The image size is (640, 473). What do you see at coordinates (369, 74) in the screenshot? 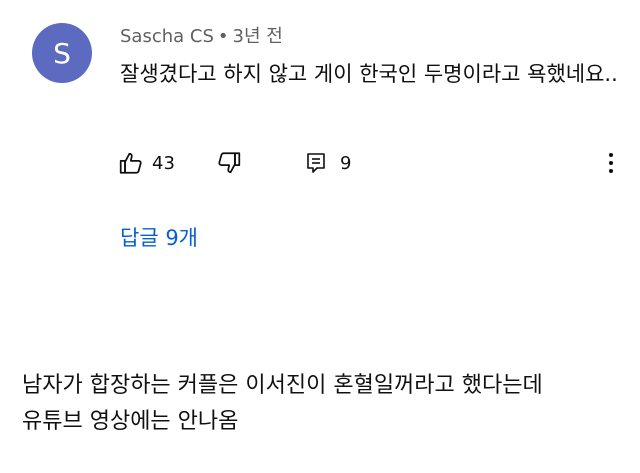
I see `comment-text: 잘생겼다고 하지 않고 게이 한국인 두명이라고 욕했네요..` at bounding box center [369, 74].